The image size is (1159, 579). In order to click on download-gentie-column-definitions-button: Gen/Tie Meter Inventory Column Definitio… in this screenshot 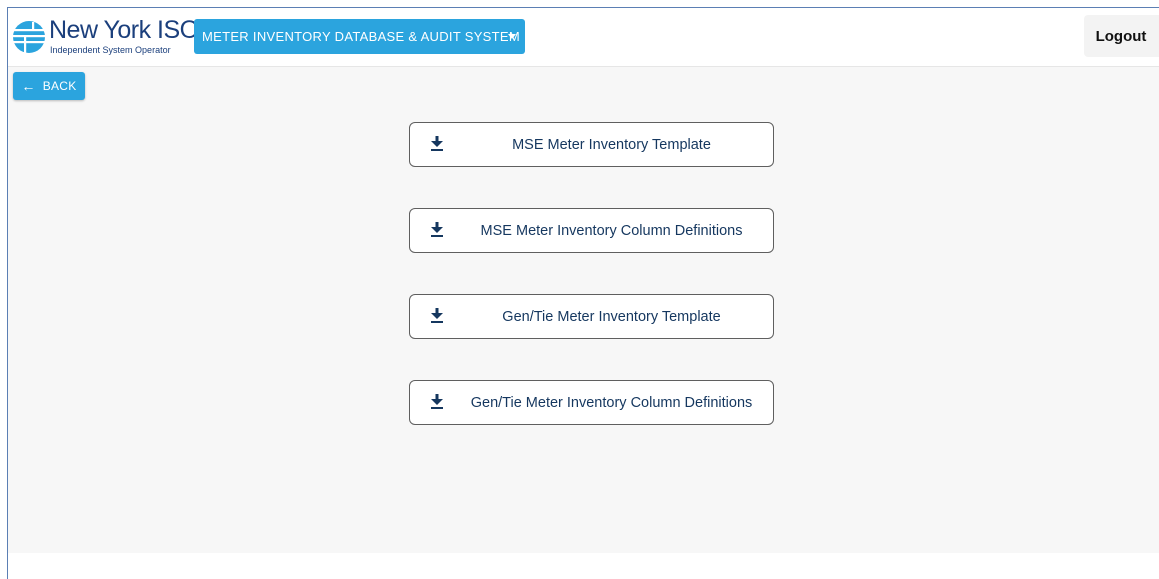, I will do `click(591, 402)`.